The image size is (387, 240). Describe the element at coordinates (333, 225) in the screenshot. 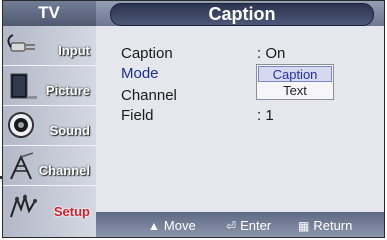

I see `return-hint-label: Return` at that location.